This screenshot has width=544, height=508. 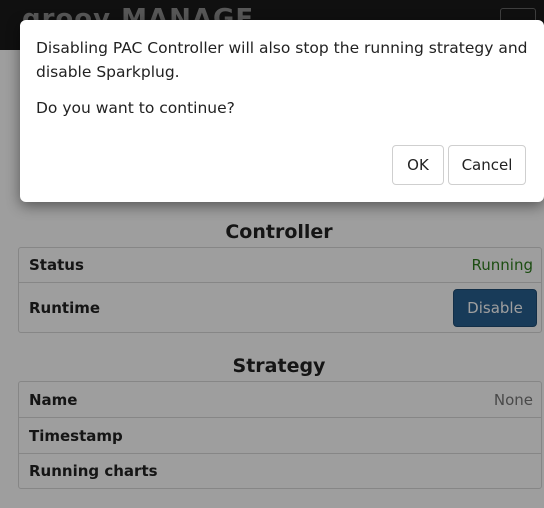 I want to click on dialog-actions: OK Cancel, so click(x=459, y=165).